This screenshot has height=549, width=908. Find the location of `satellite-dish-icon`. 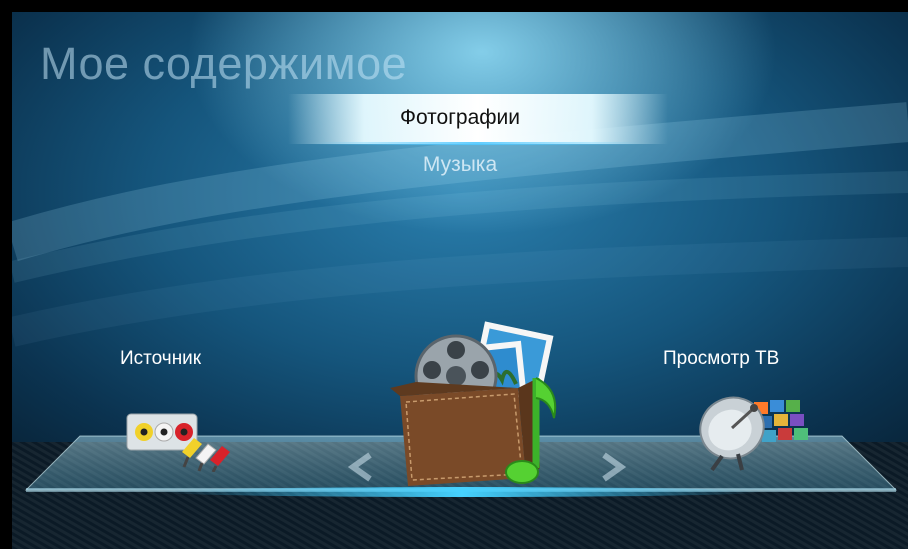

satellite-dish-icon is located at coordinates (752, 427).